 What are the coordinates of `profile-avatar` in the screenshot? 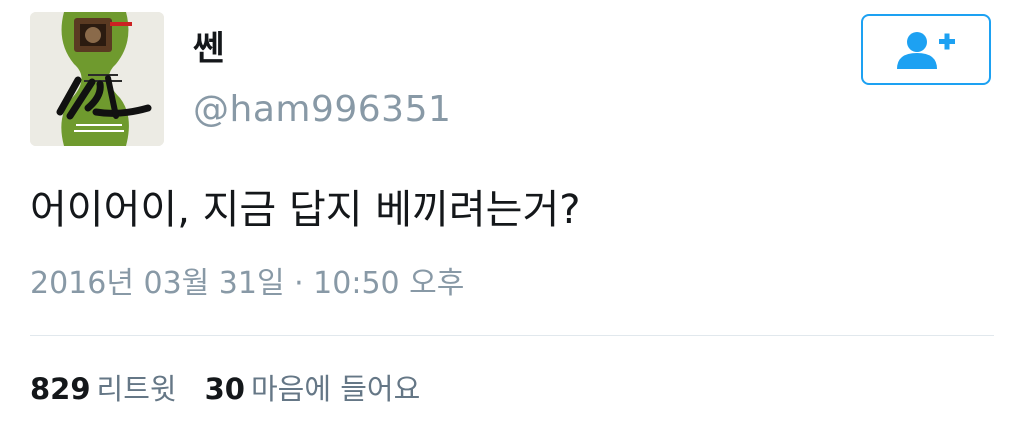 It's located at (97, 79).